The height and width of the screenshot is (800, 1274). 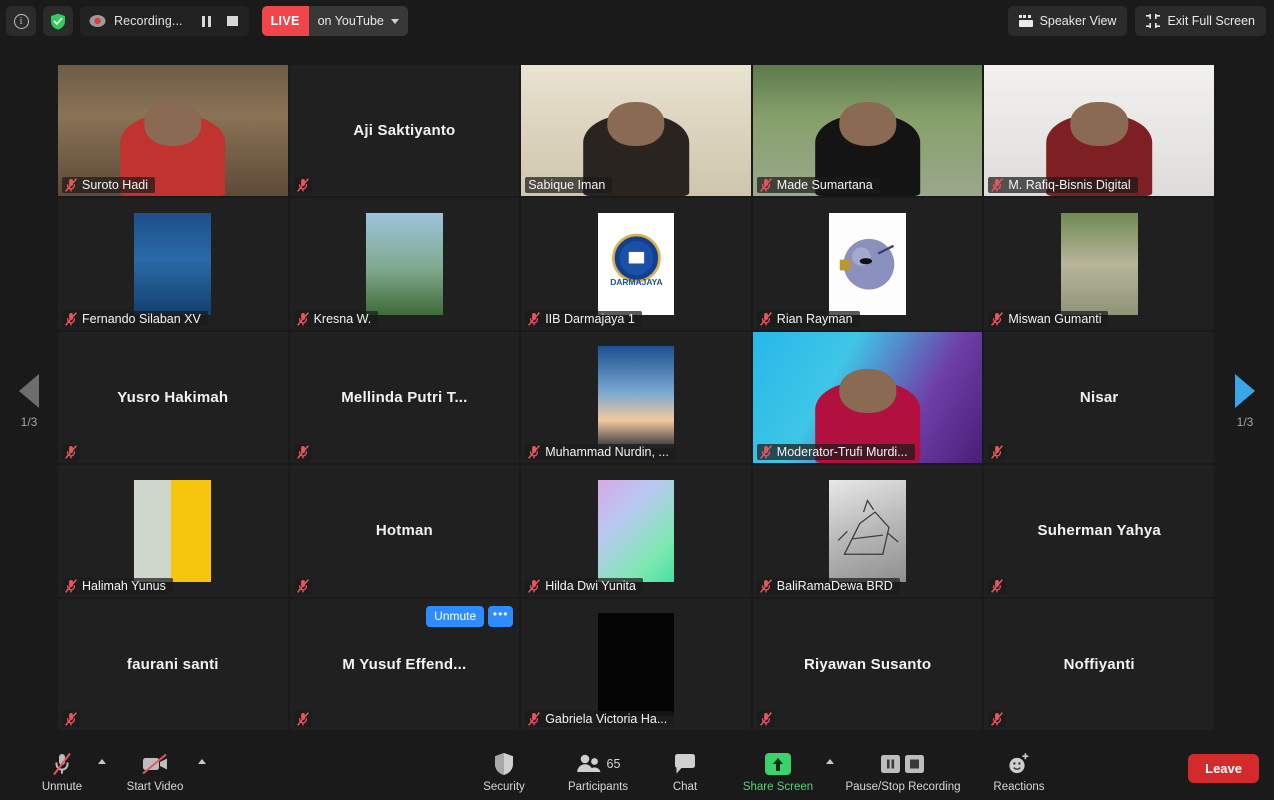 I want to click on participant-tile: M. Rafiq-Bisnis Digital, so click(x=1099, y=131).